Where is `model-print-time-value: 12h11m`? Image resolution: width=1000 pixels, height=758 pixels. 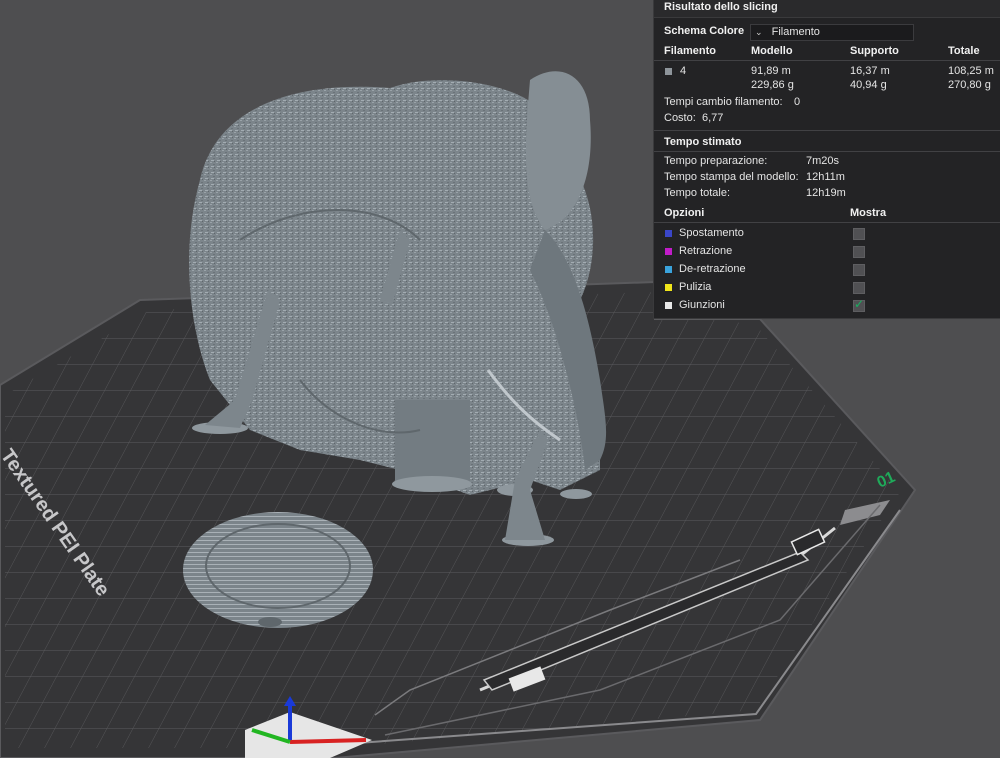
model-print-time-value: 12h11m is located at coordinates (825, 177).